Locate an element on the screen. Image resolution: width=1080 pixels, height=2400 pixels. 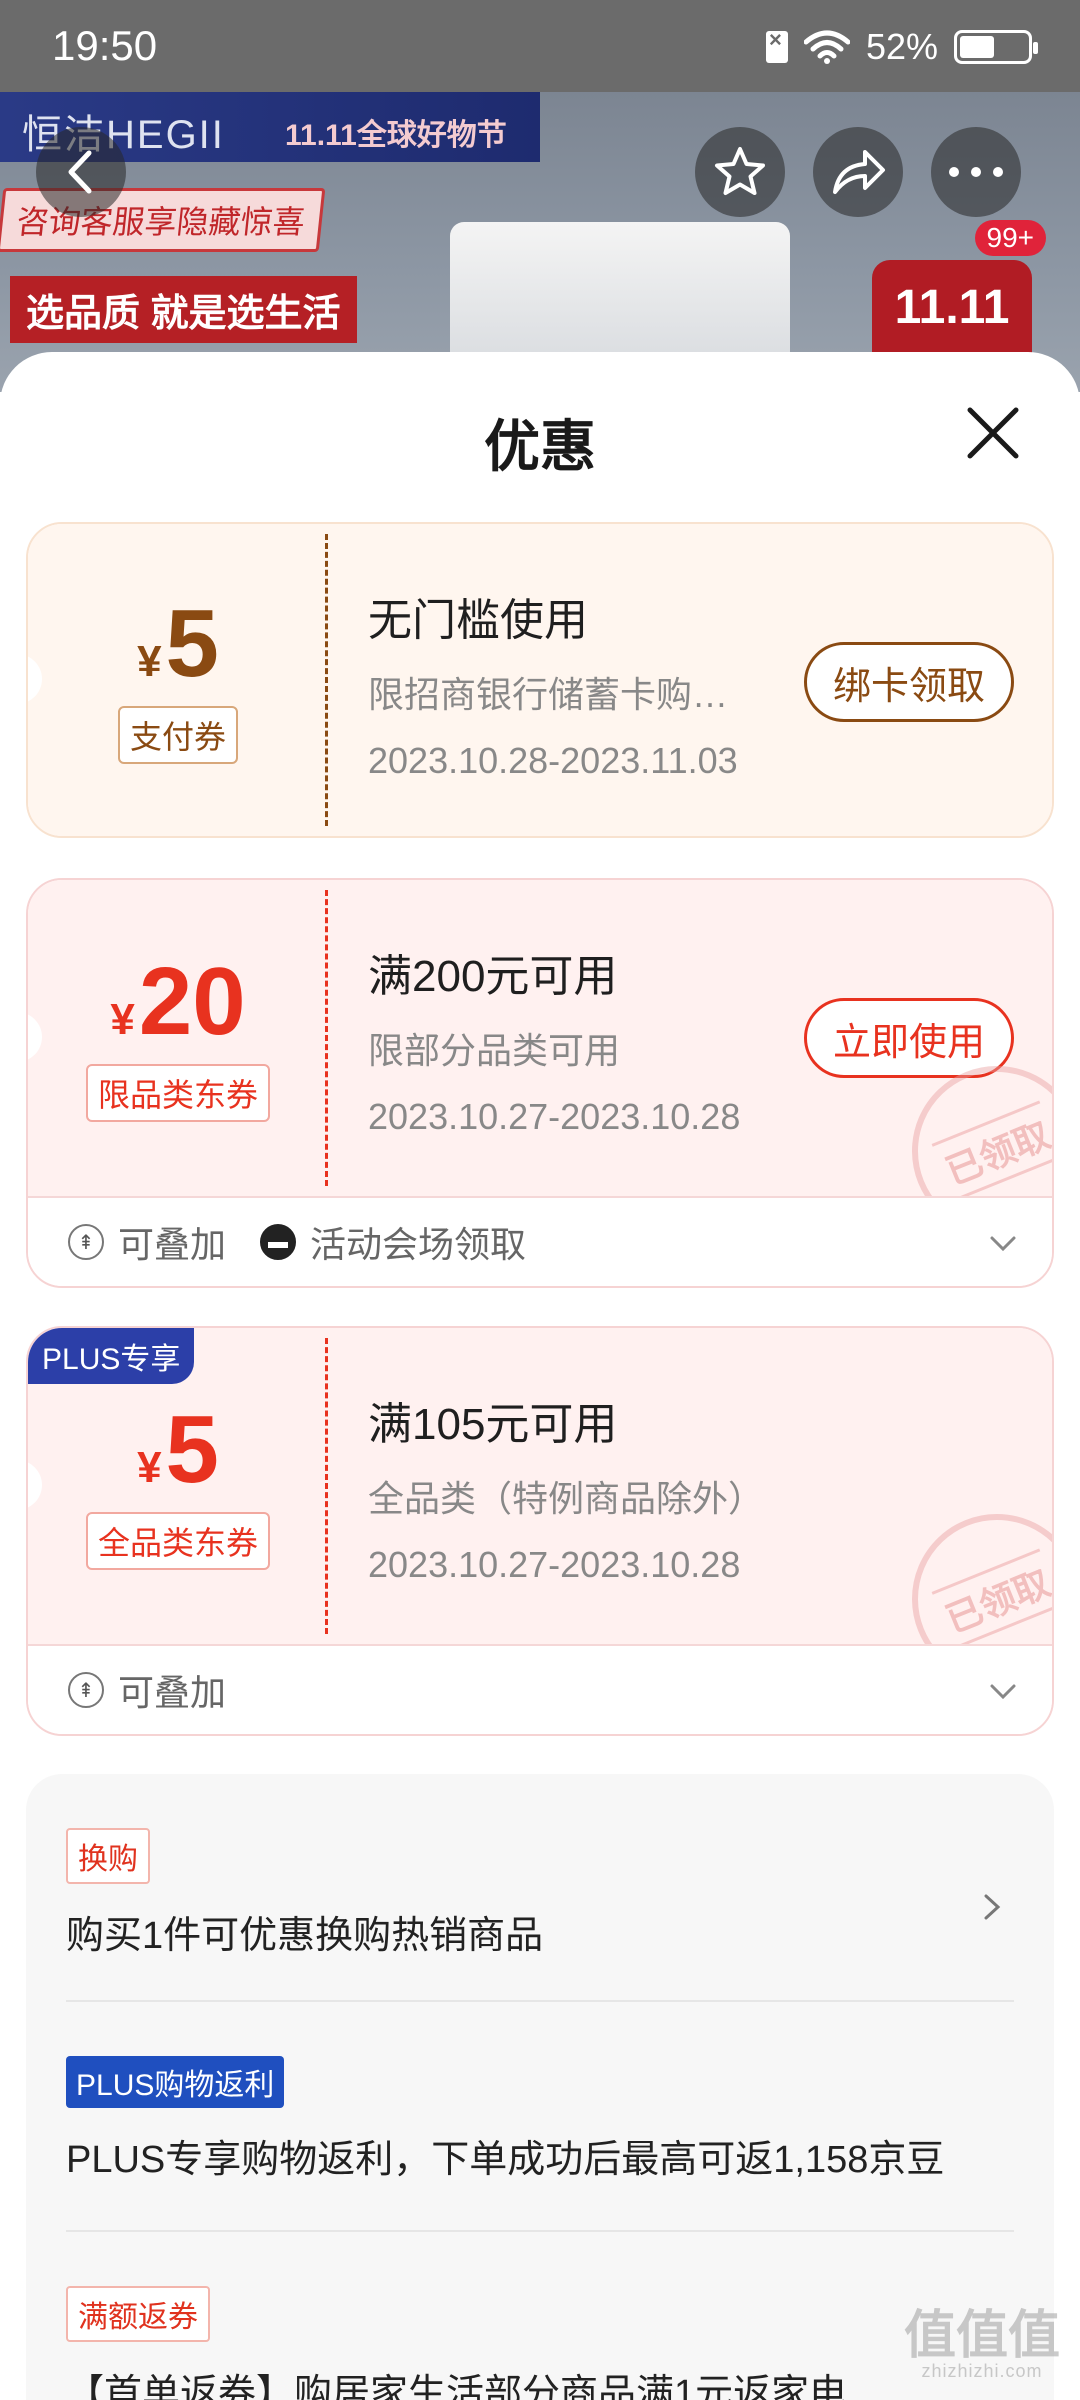
watermark: 值值值 zhizhizhi.com is located at coordinates (982, 2345).